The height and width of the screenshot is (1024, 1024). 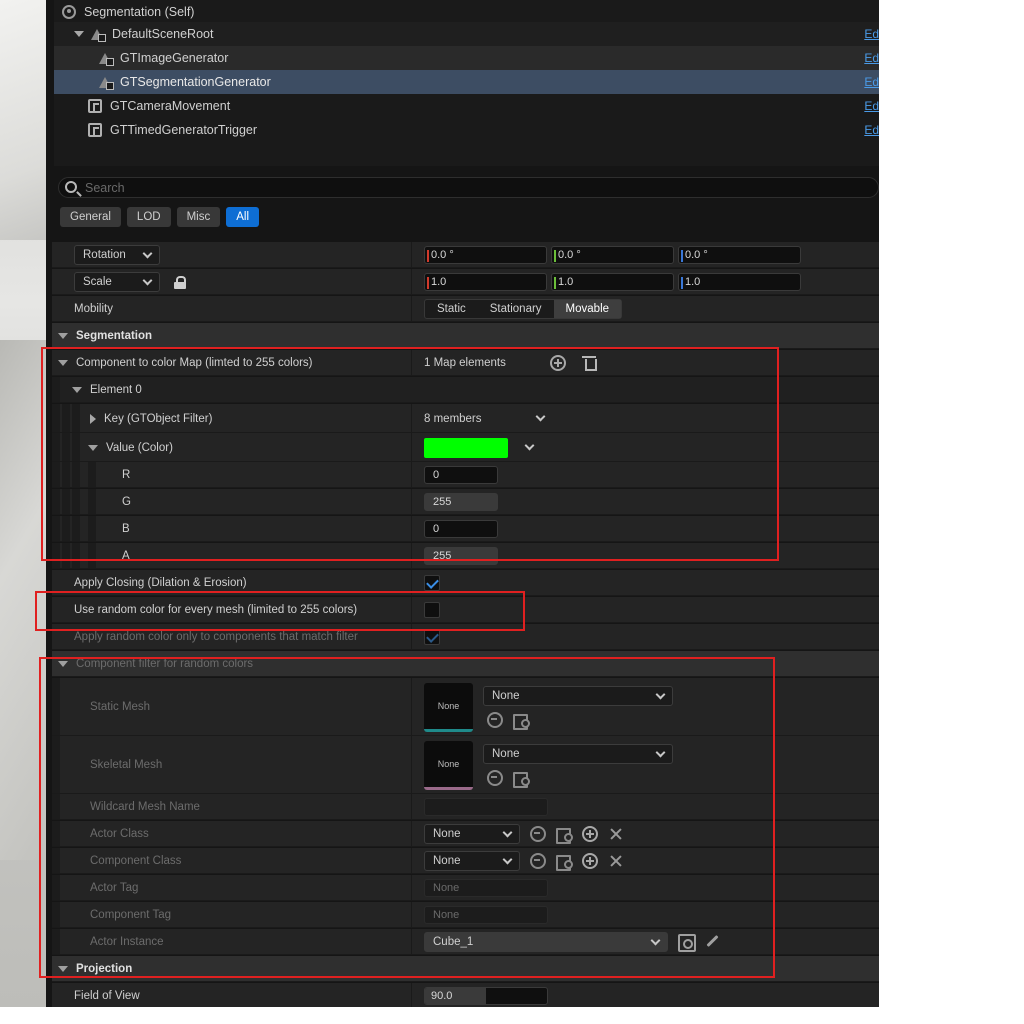 What do you see at coordinates (174, 58) in the screenshot?
I see `tree-item-label: GTImageGenerator` at bounding box center [174, 58].